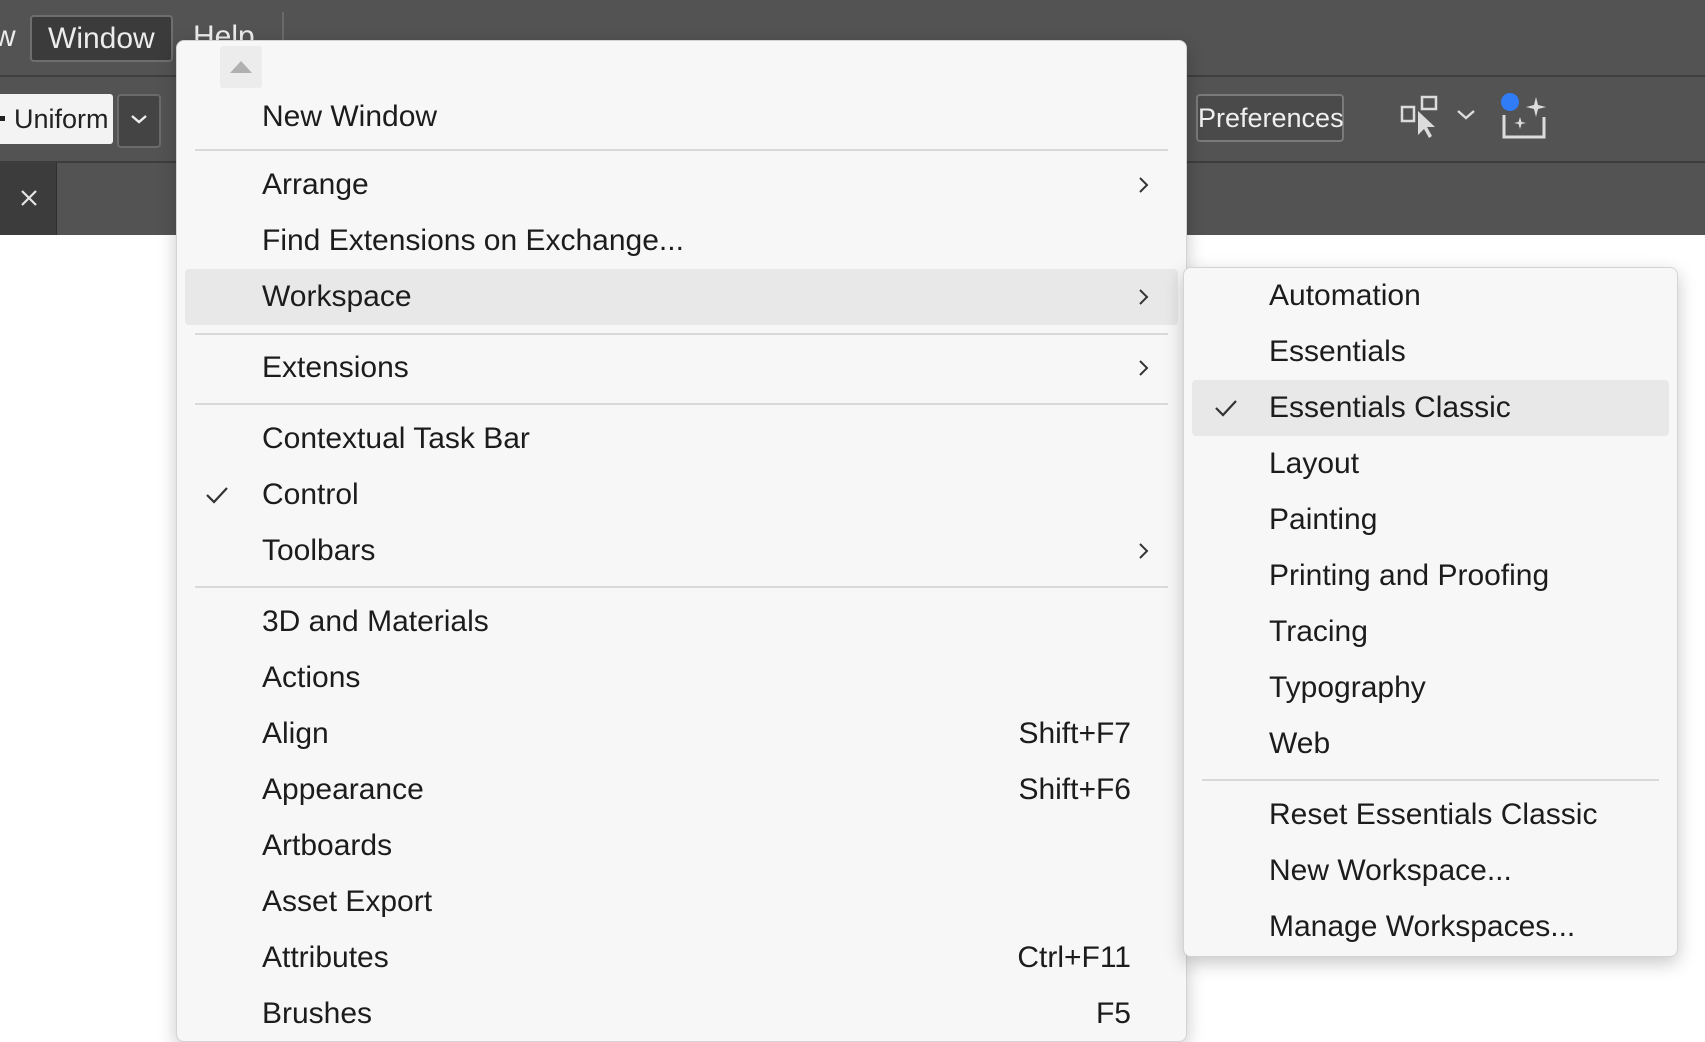 This screenshot has width=1705, height=1042. What do you see at coordinates (1074, 733) in the screenshot?
I see `menu-item-shortcut: Shift+F7` at bounding box center [1074, 733].